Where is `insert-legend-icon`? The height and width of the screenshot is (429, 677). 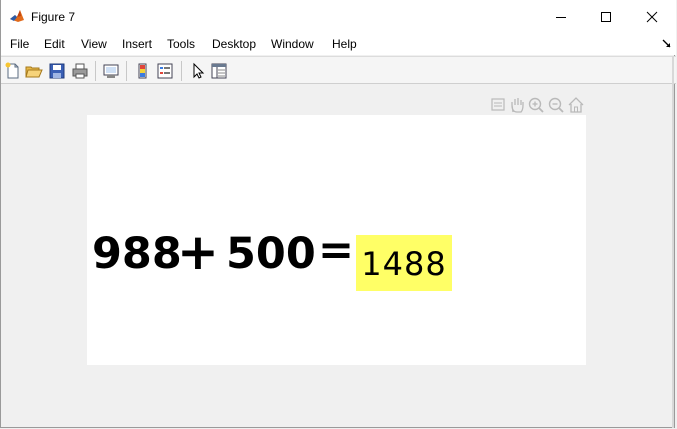
insert-legend-icon is located at coordinates (165, 71).